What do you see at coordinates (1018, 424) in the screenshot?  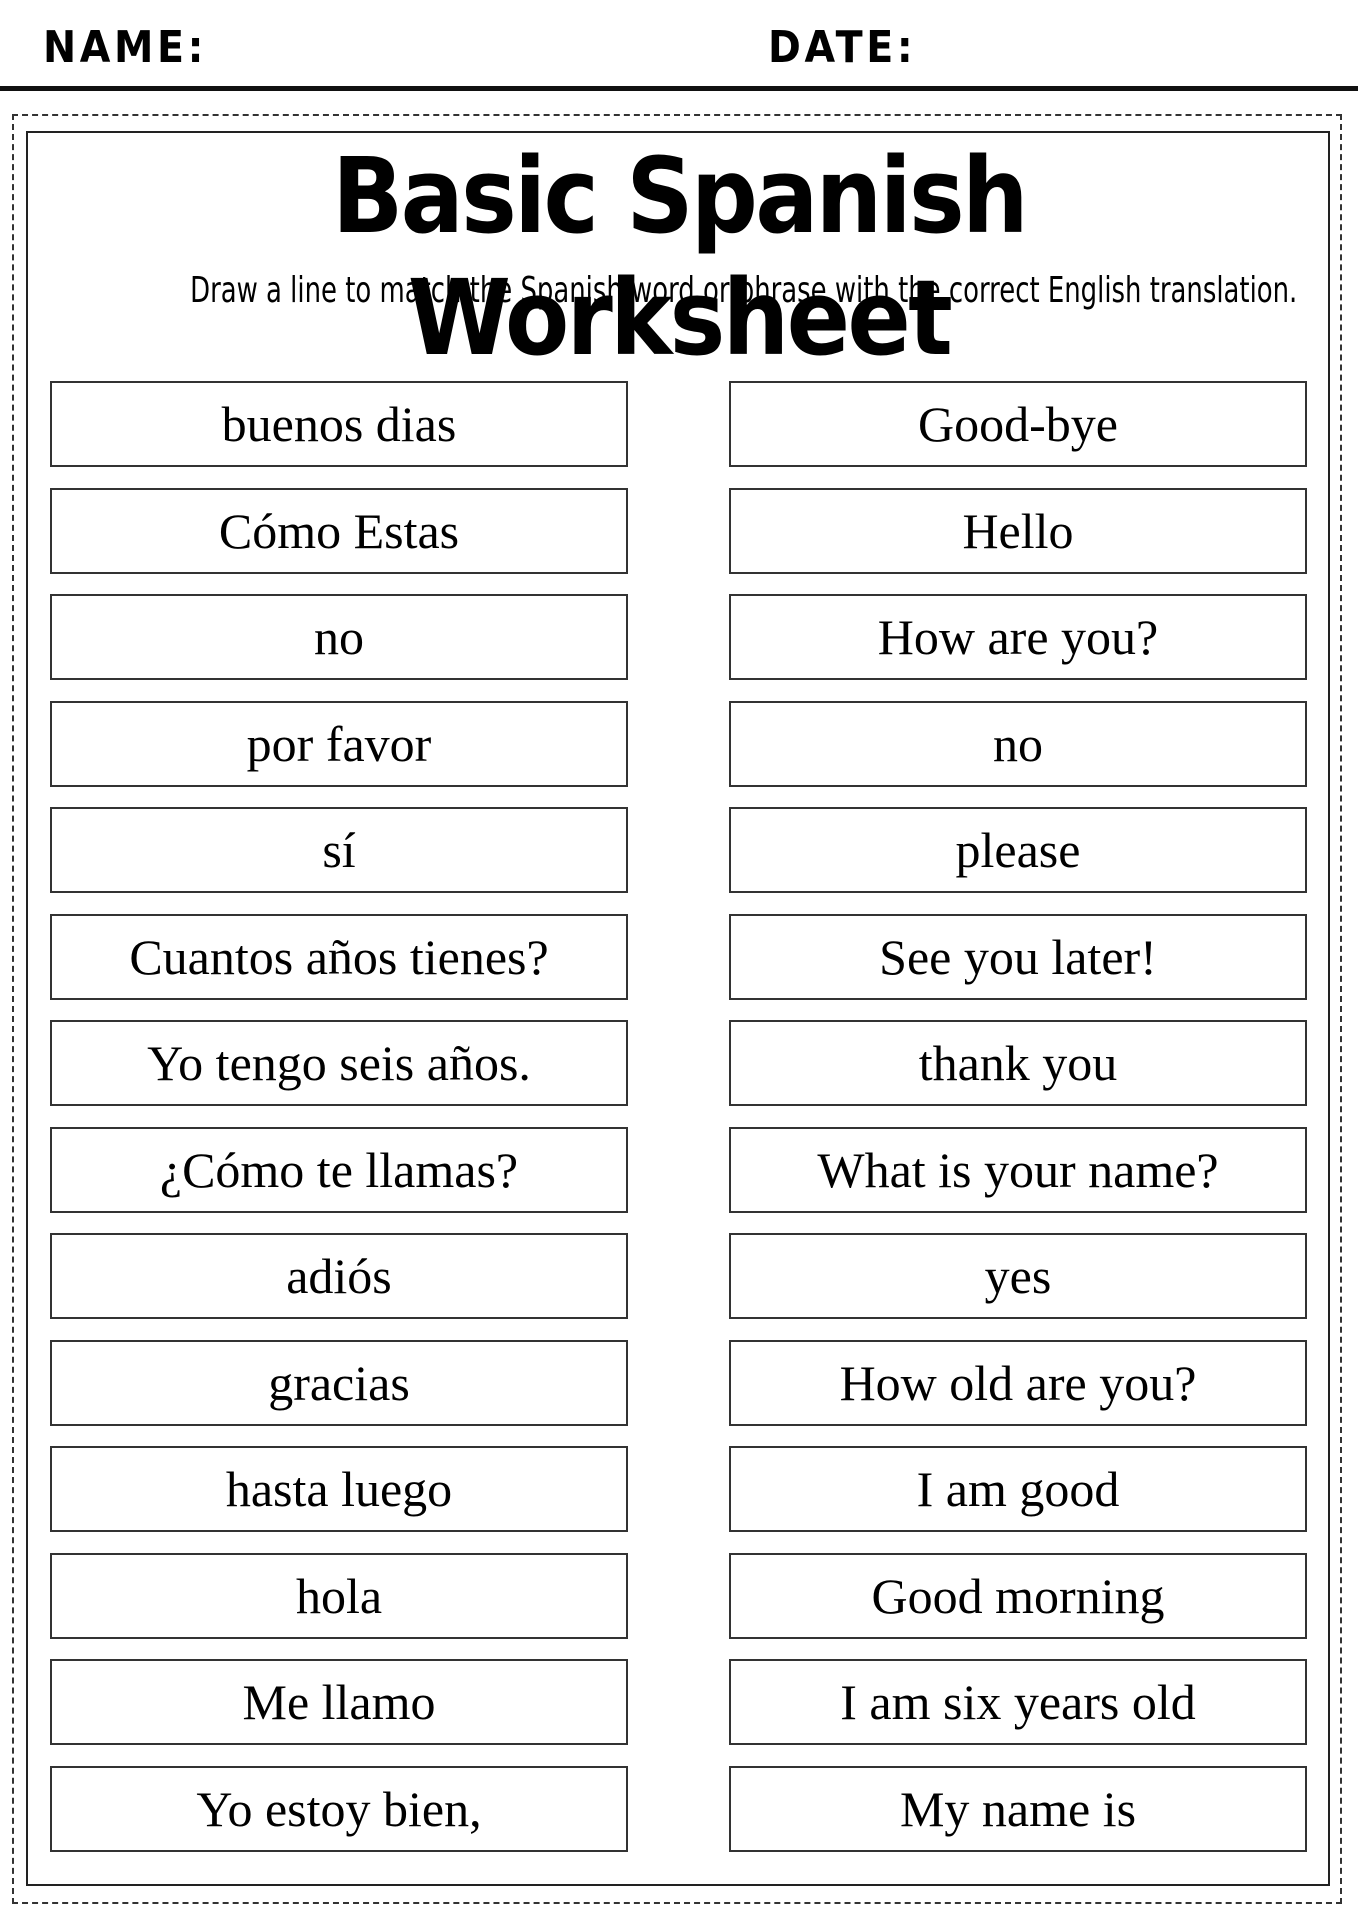 I see `english-term-box: Good-bye` at bounding box center [1018, 424].